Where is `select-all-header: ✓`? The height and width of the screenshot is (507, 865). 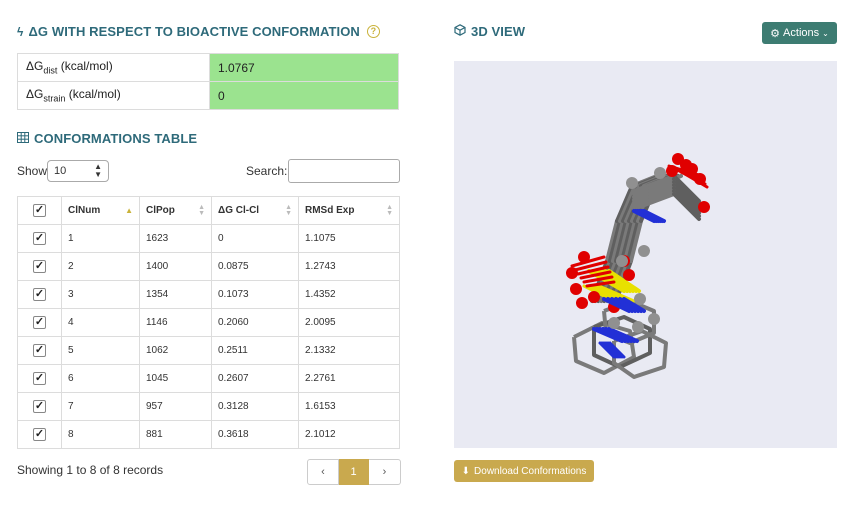
select-all-header: ✓ is located at coordinates (39, 210).